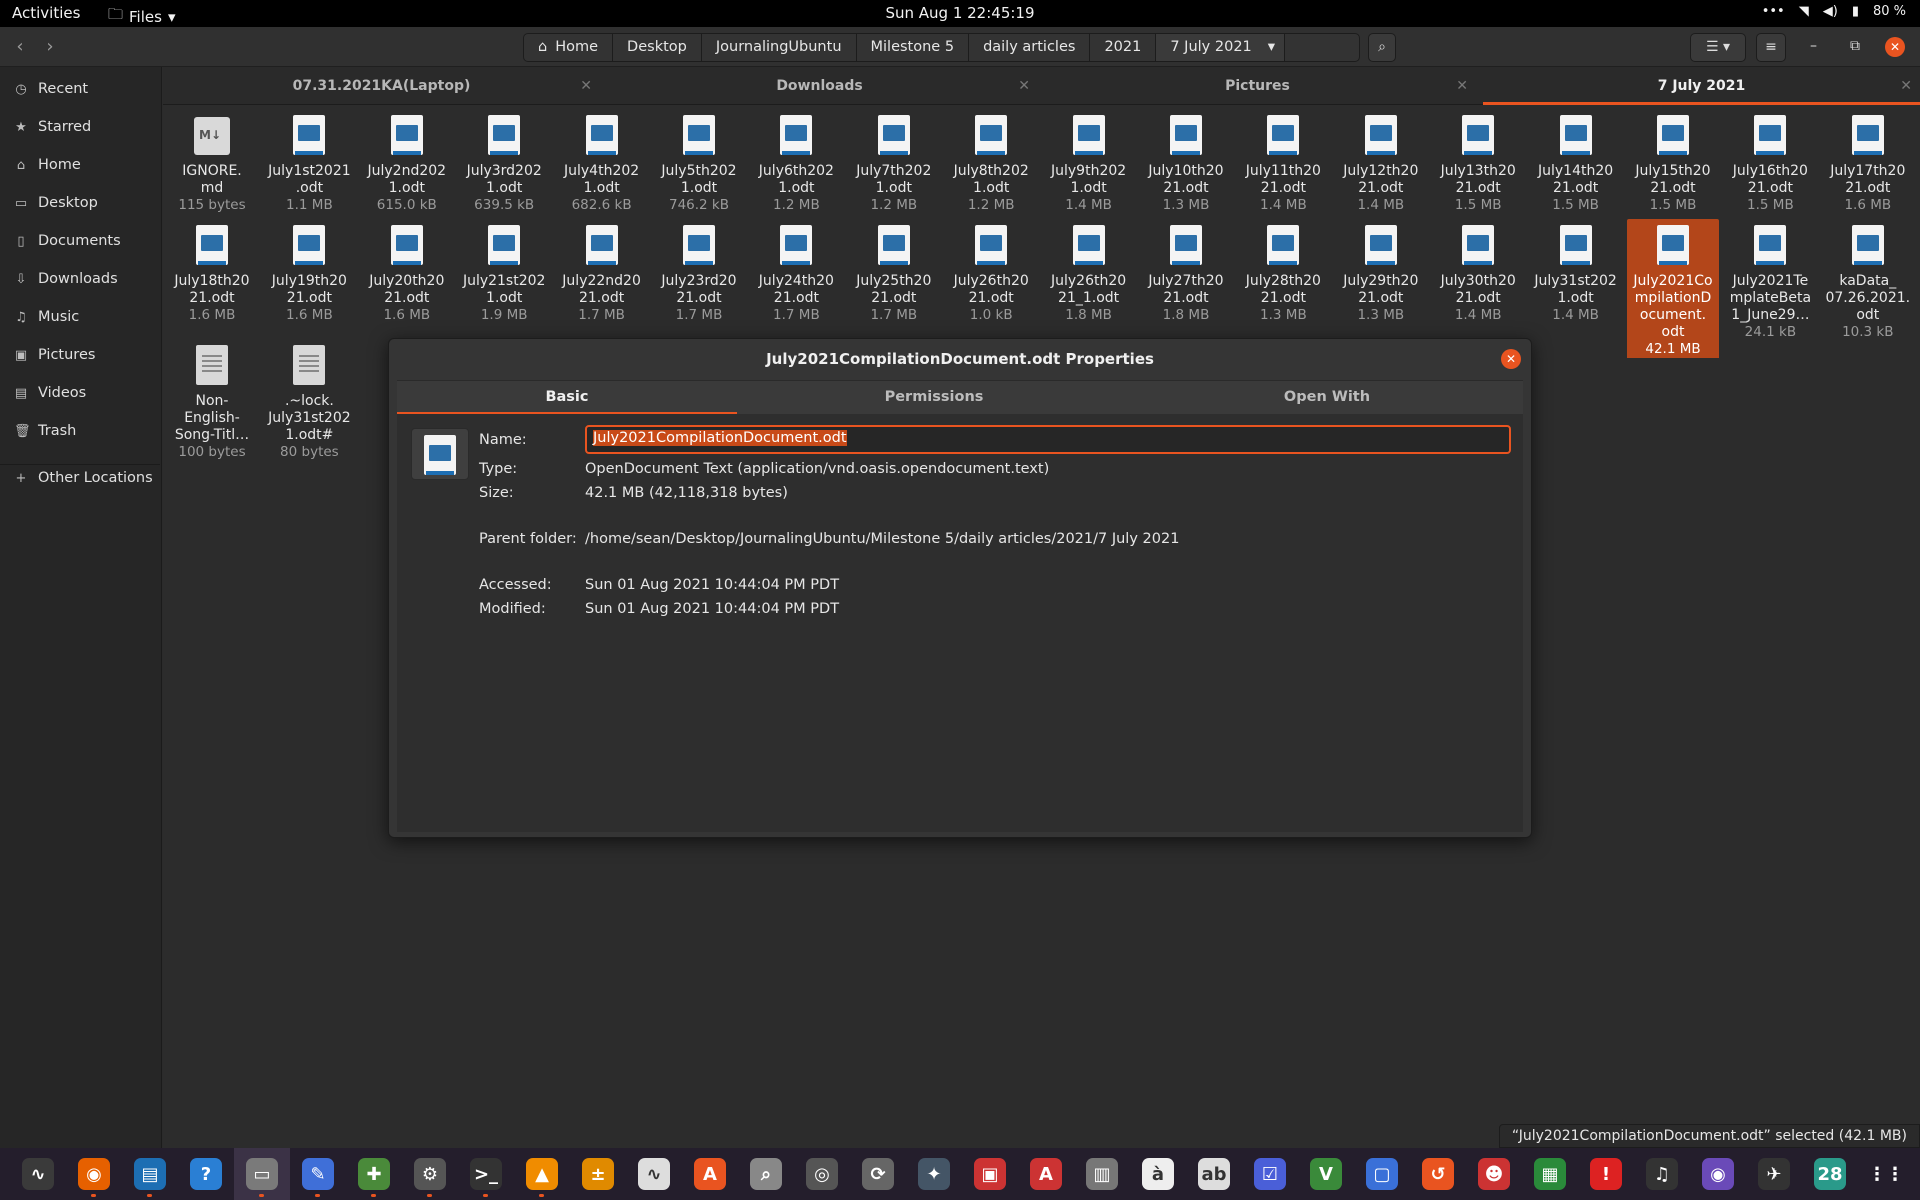 The image size is (1920, 1200). What do you see at coordinates (796, 271) in the screenshot?
I see `file-item: July24th20 21.odt 1.7 MB` at bounding box center [796, 271].